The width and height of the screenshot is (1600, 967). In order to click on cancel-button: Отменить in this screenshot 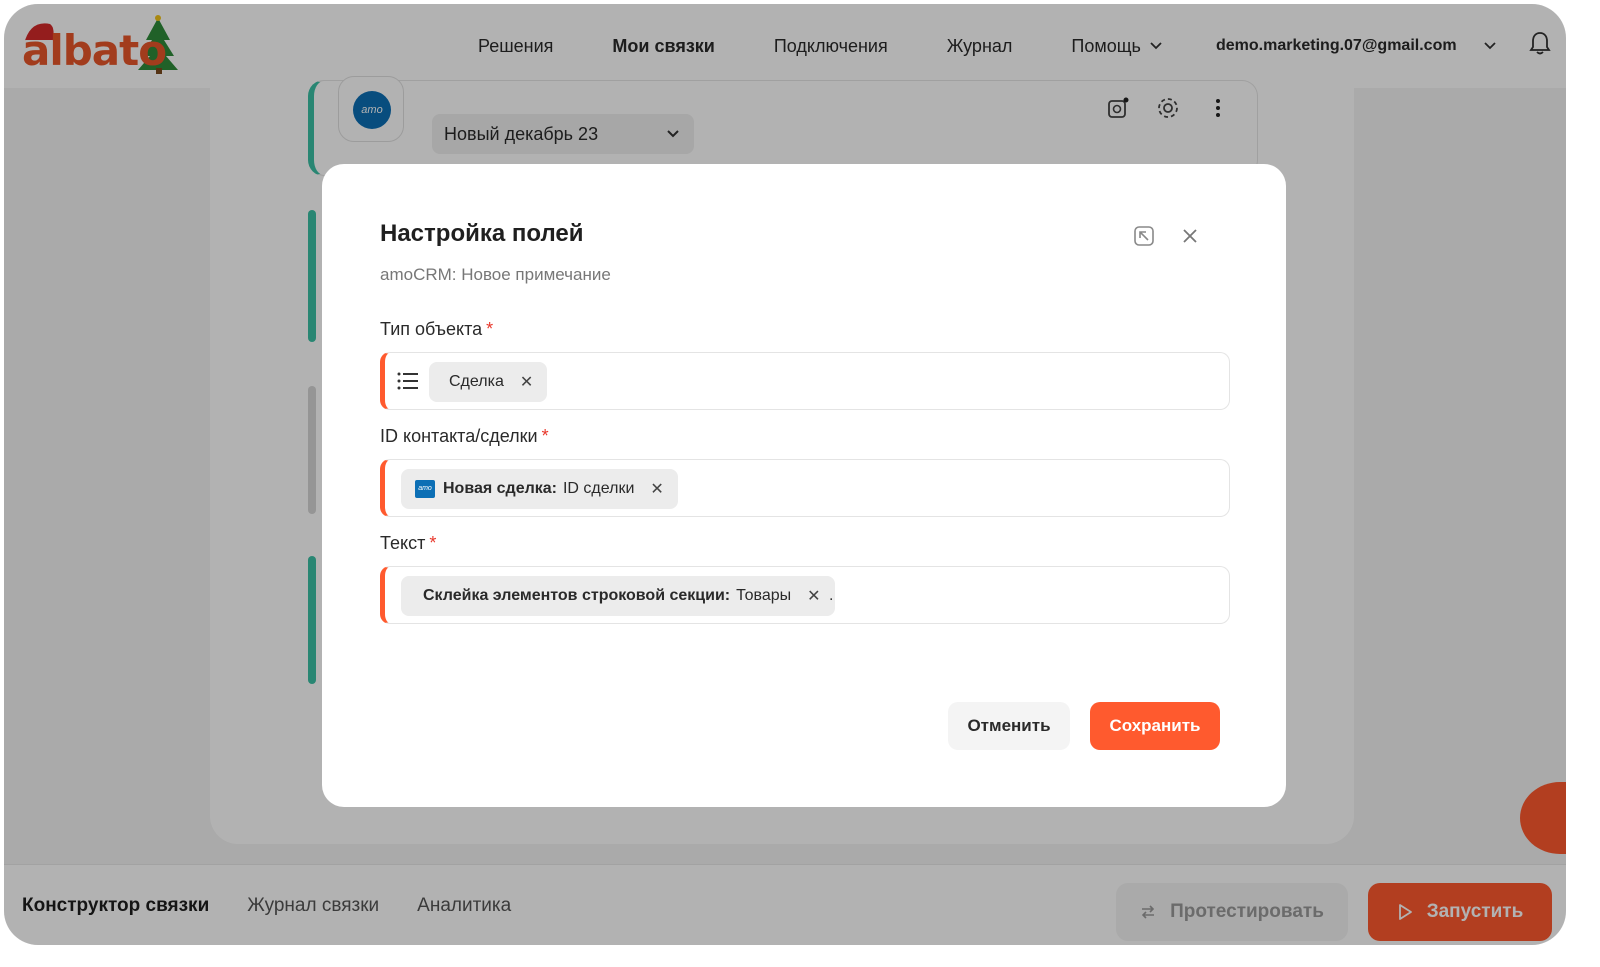, I will do `click(1009, 726)`.